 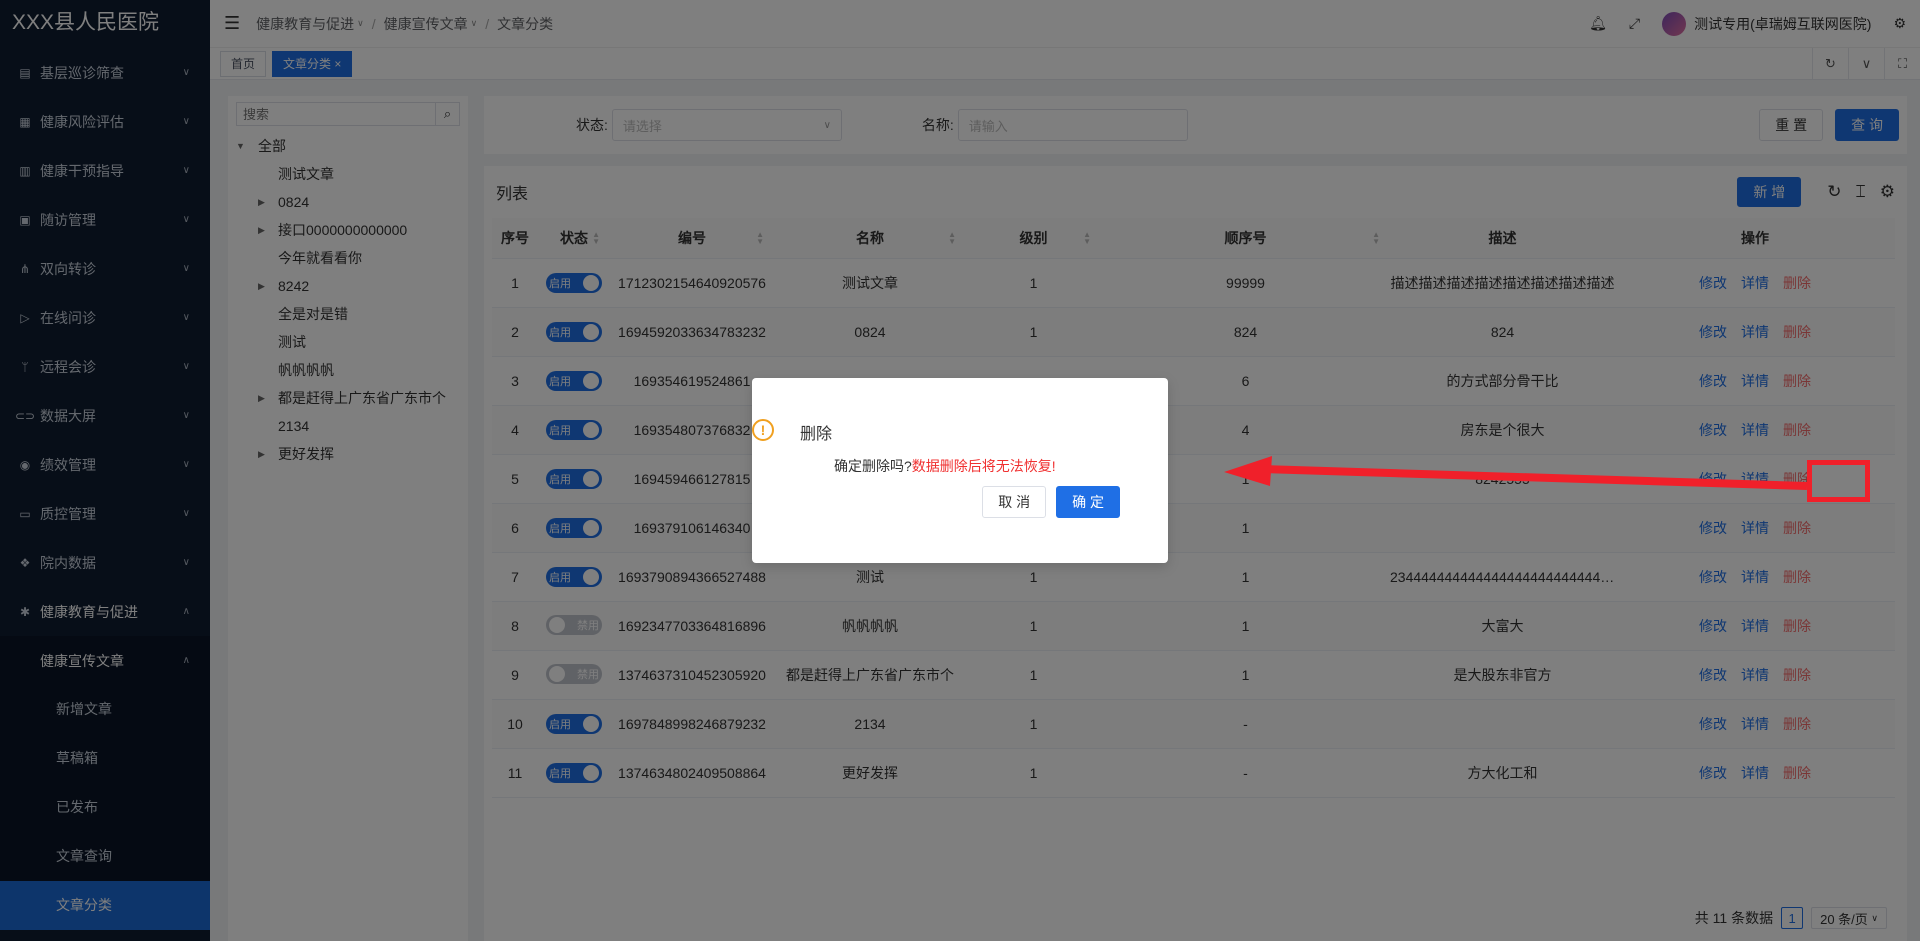 I want to click on delete-confirm-dialog: ! 删除 确定删除吗?数据删除后将无法恢复! 取 消 确 定, so click(x=960, y=470).